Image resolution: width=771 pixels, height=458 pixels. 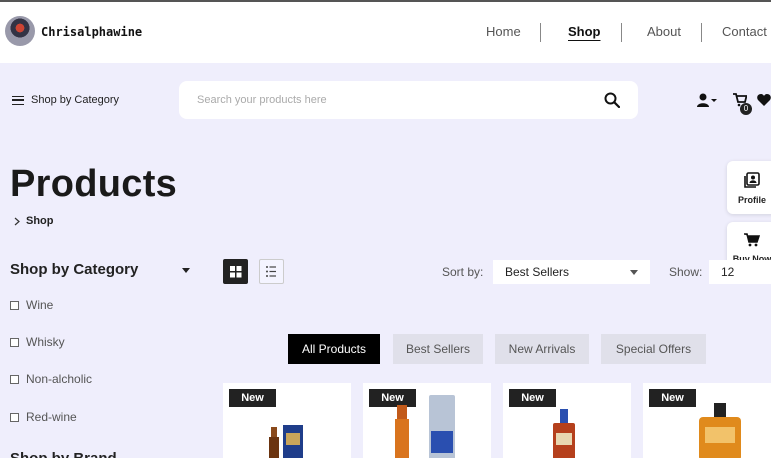 What do you see at coordinates (75, 100) in the screenshot?
I see `shop-by-category-label: Shop by Category` at bounding box center [75, 100].